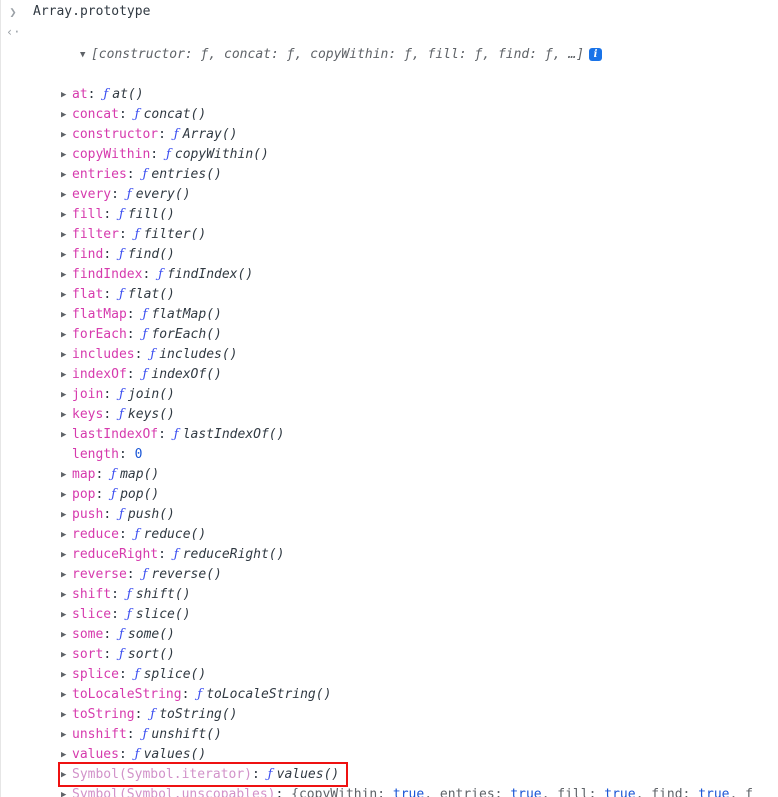 The height and width of the screenshot is (797, 778). Describe the element at coordinates (419, 175) in the screenshot. I see `object-property-row: entries: ƒ entries()` at that location.